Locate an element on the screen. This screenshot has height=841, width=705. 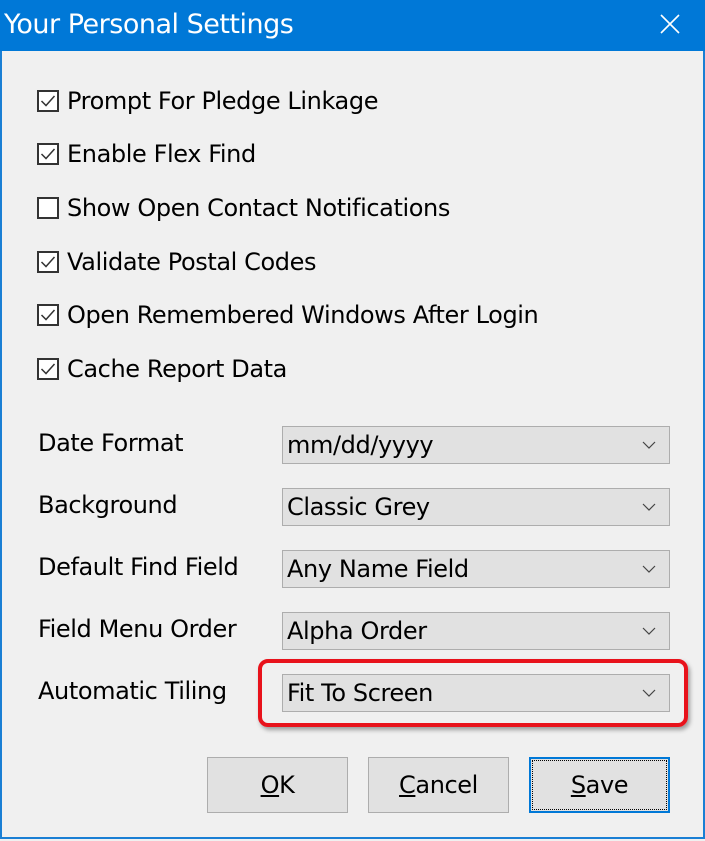
checkbox-enable-flex-find: Enable Flex Find is located at coordinates (146, 154).